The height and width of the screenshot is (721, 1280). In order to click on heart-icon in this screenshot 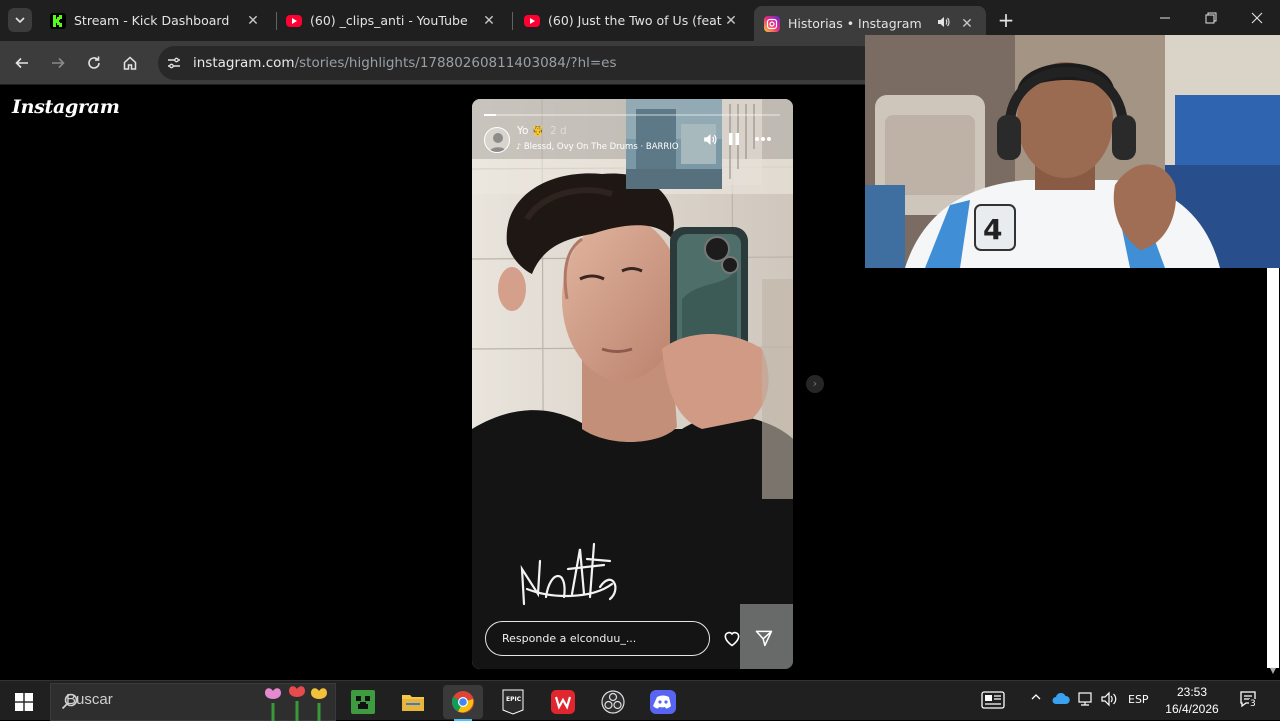, I will do `click(732, 639)`.